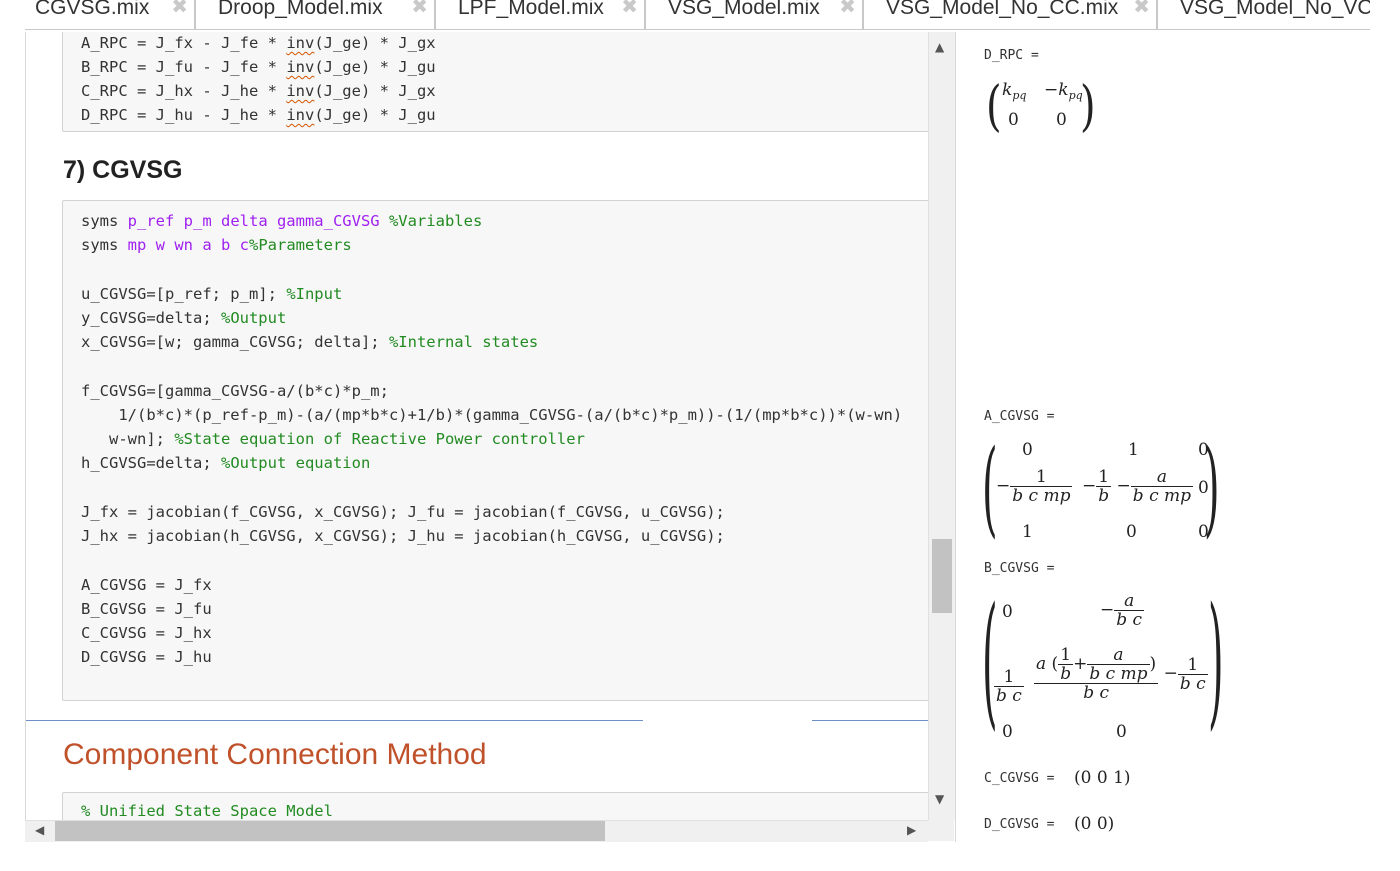  I want to click on matrix-entry: −1 b − a b c mp, so click(1138, 486).